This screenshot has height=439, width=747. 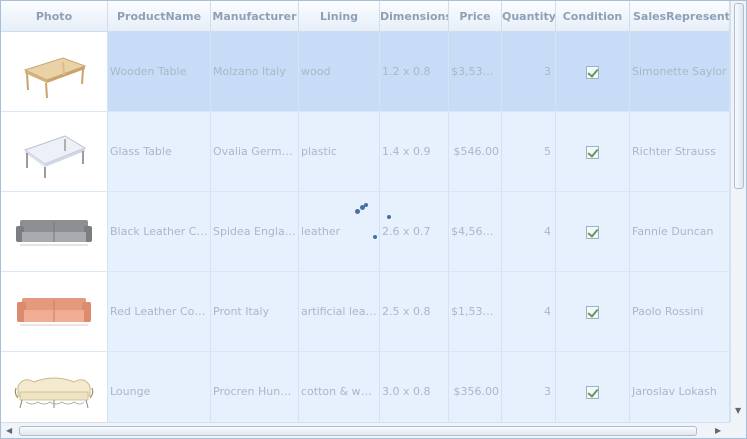 What do you see at coordinates (680, 311) in the screenshot?
I see `sales-rep-cell: Paolo Rossini` at bounding box center [680, 311].